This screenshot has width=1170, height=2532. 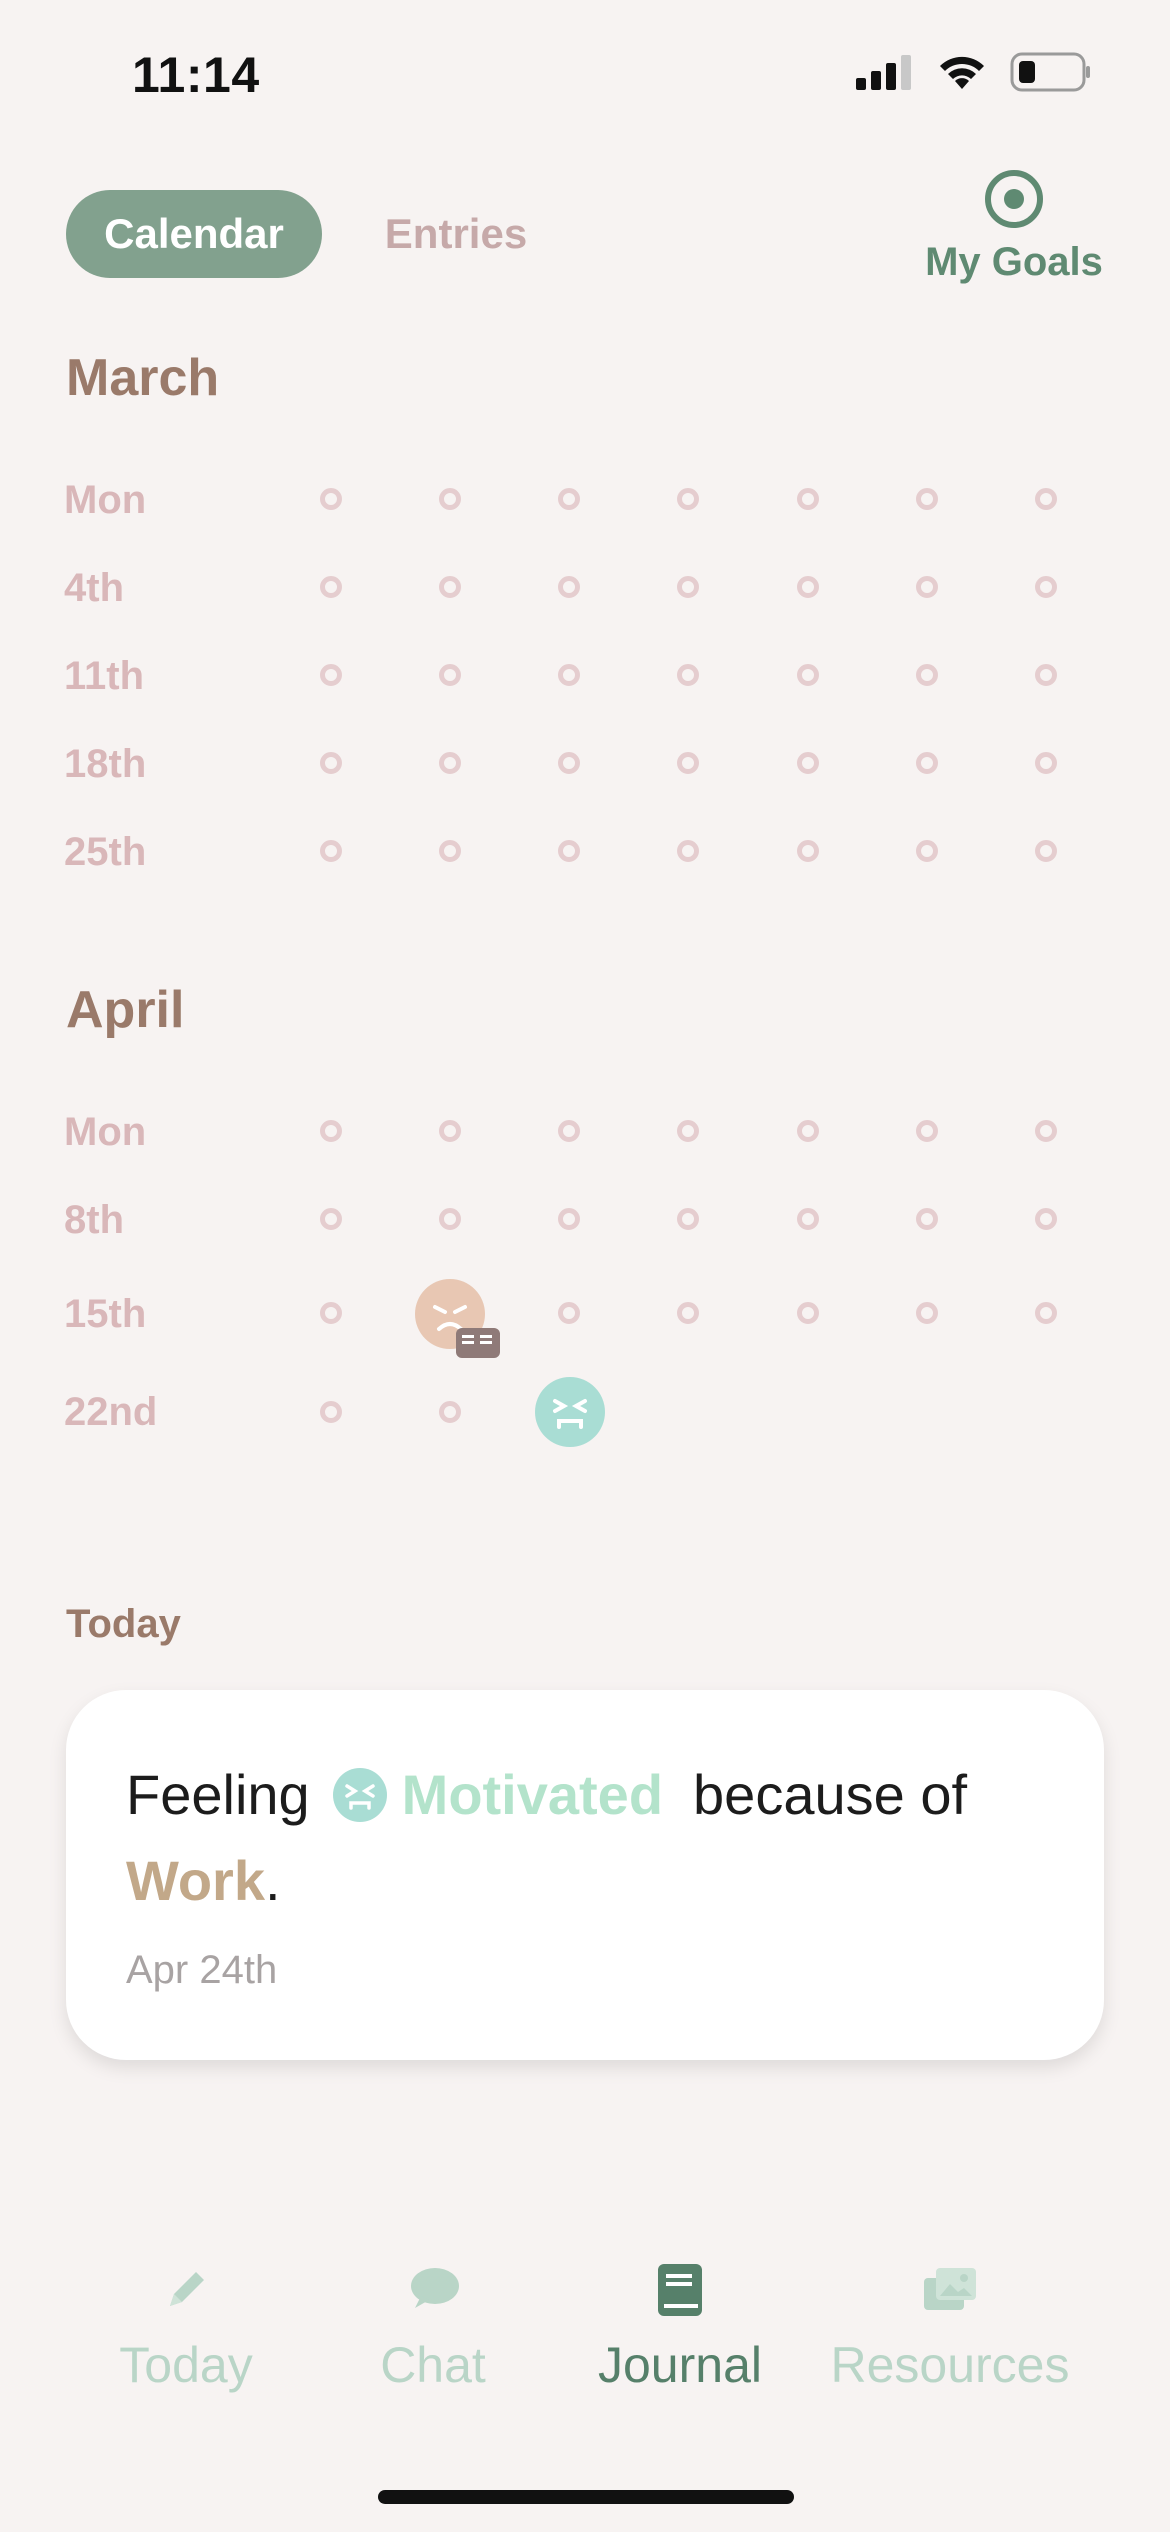 What do you see at coordinates (143, 378) in the screenshot?
I see `month-title-march: March` at bounding box center [143, 378].